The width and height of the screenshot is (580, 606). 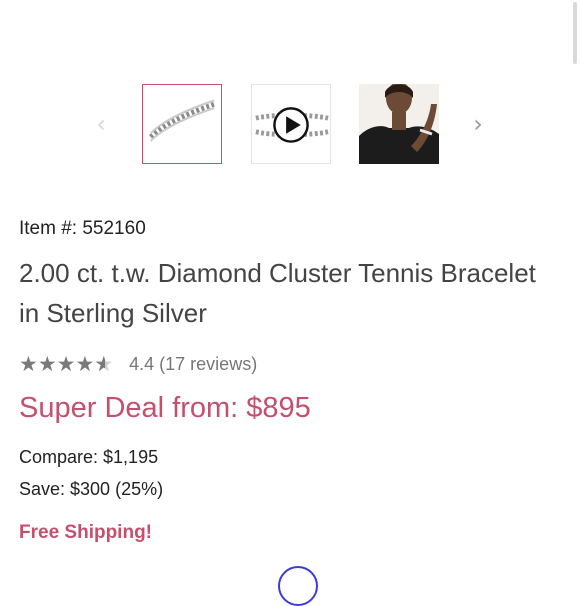 I want to click on bracelet-image, so click(x=181, y=120).